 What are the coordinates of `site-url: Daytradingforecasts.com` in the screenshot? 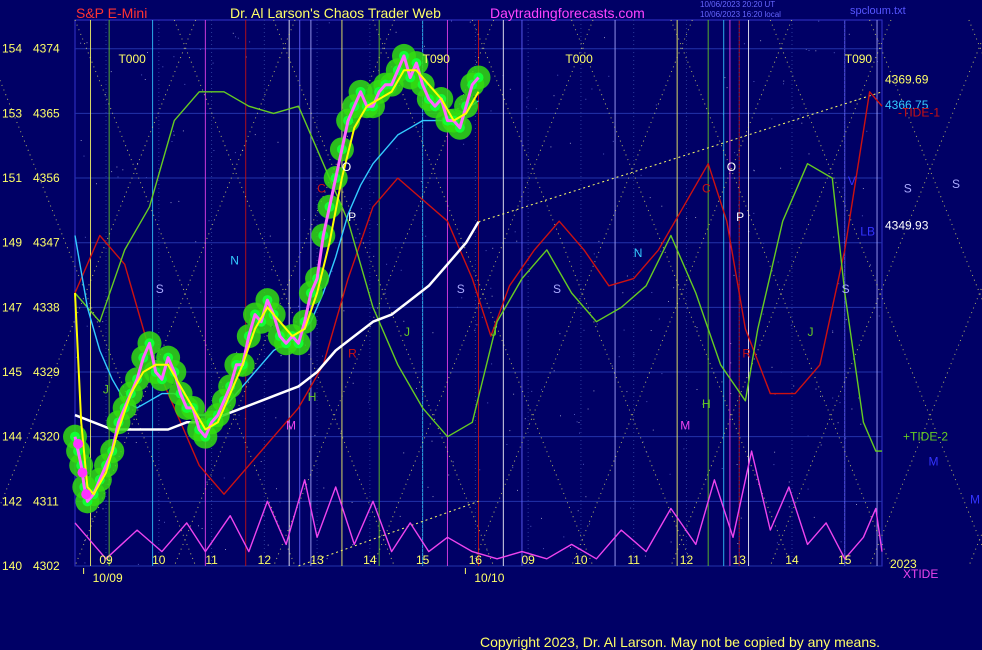 It's located at (567, 13).